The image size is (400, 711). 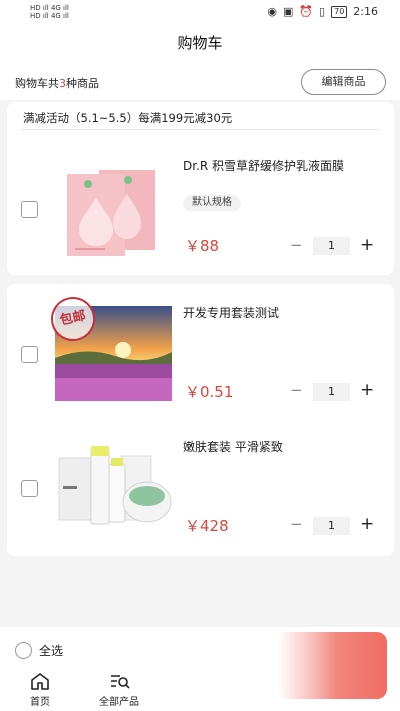 What do you see at coordinates (233, 446) in the screenshot?
I see `product-name: 嫩肤套装 平滑紧致` at bounding box center [233, 446].